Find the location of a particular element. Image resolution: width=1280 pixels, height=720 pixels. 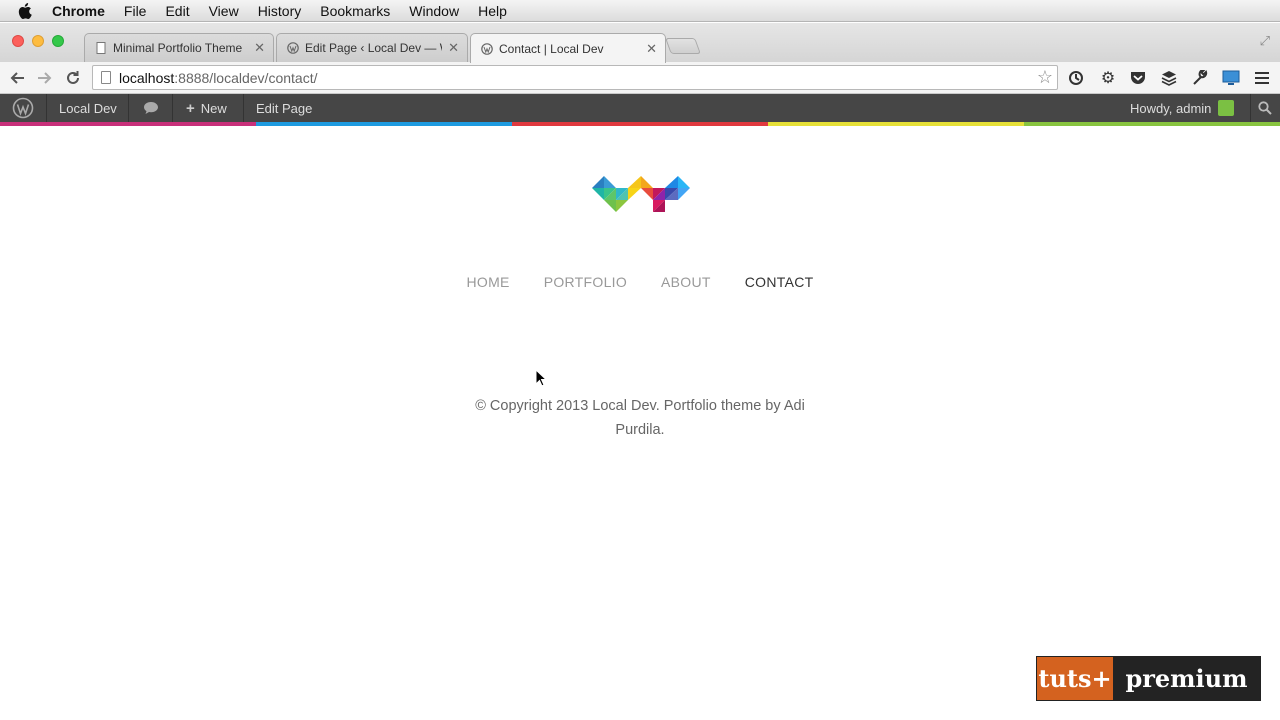

reload-icon is located at coordinates (73, 78).